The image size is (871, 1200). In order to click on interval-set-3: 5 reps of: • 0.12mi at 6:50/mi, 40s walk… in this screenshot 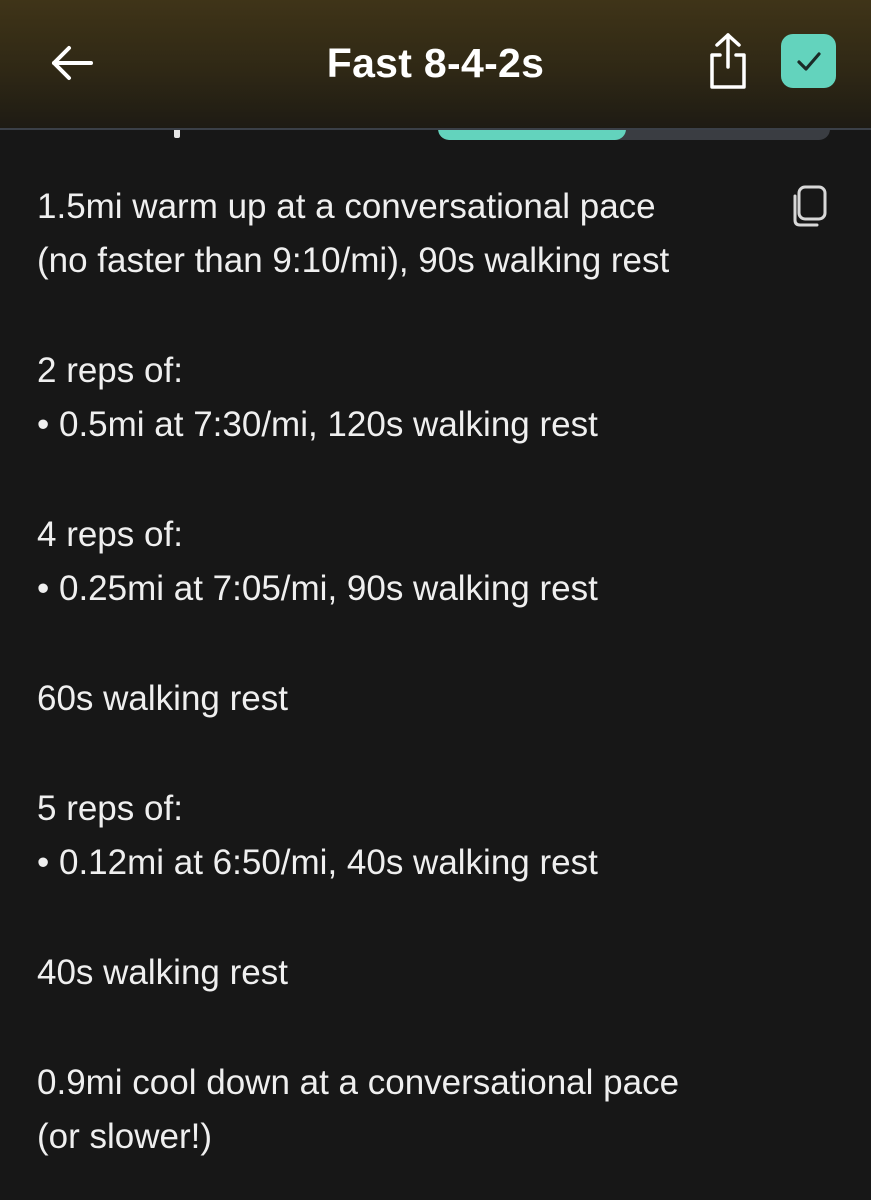, I will do `click(412, 836)`.